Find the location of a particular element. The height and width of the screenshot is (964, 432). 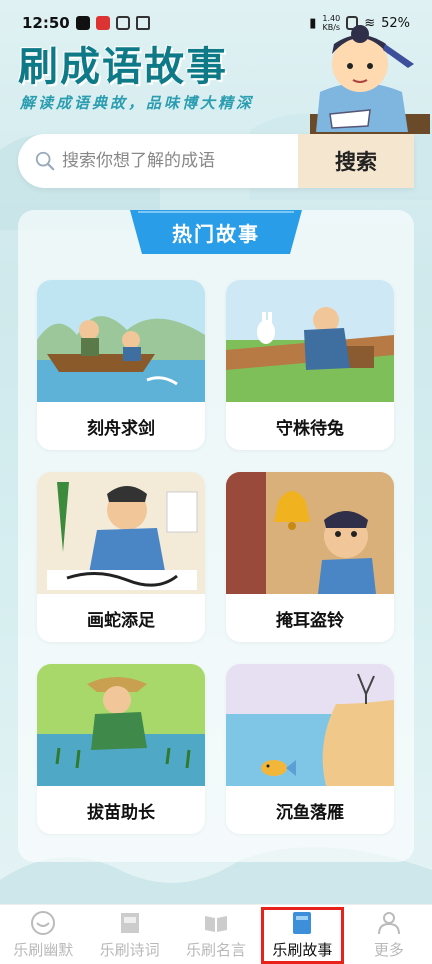

nav-item-humor: 乐刷幽默 is located at coordinates (43, 934).